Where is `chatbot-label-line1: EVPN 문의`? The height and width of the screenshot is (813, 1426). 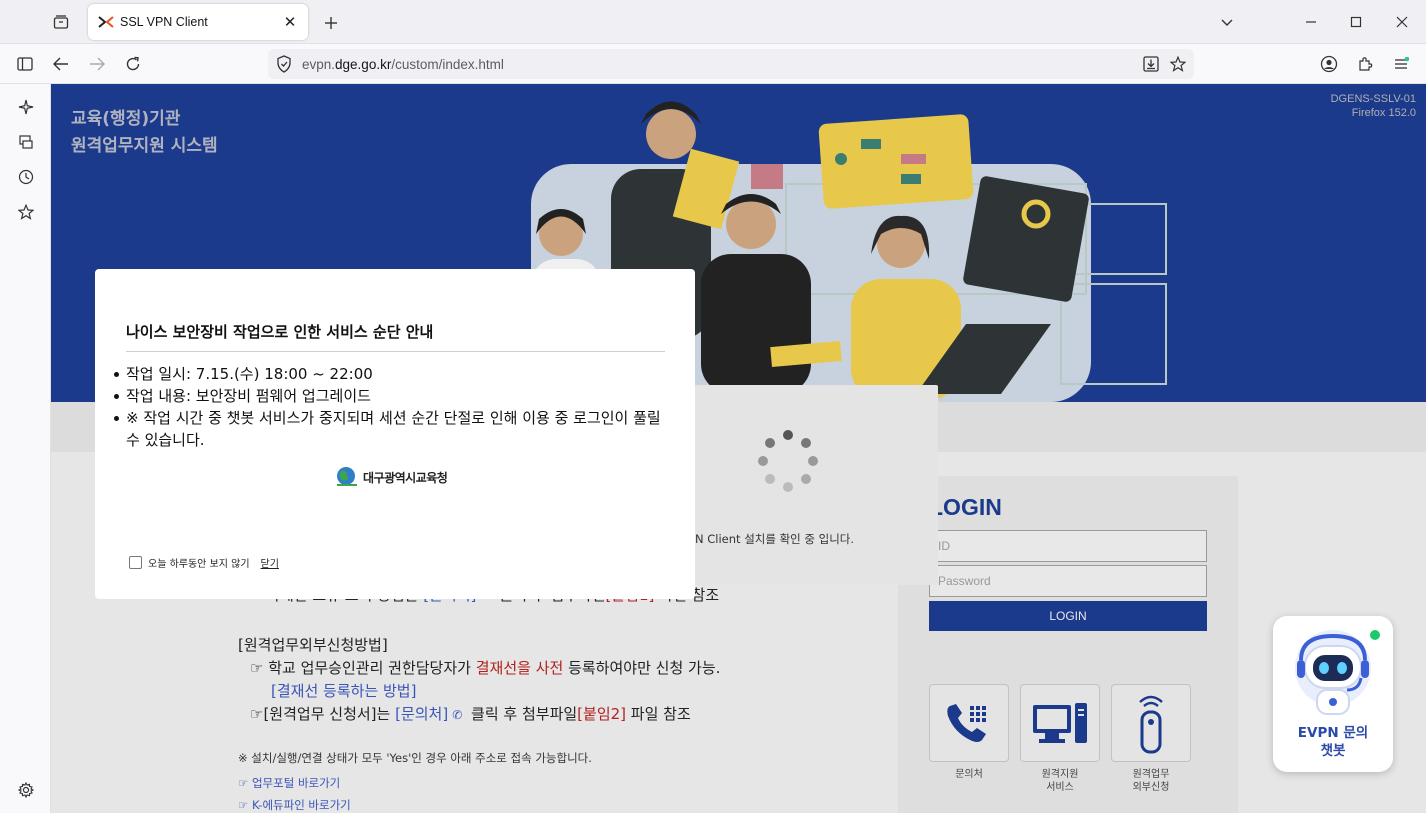 chatbot-label-line1: EVPN 문의 is located at coordinates (1333, 733).